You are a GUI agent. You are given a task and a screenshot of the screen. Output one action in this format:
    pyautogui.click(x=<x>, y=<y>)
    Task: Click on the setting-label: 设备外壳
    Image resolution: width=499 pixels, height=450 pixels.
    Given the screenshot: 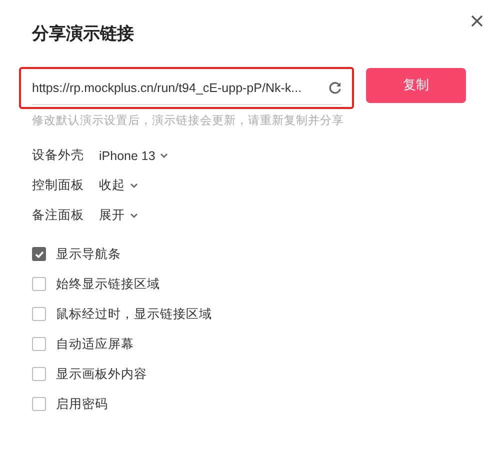 What is the action you would take?
    pyautogui.click(x=58, y=155)
    